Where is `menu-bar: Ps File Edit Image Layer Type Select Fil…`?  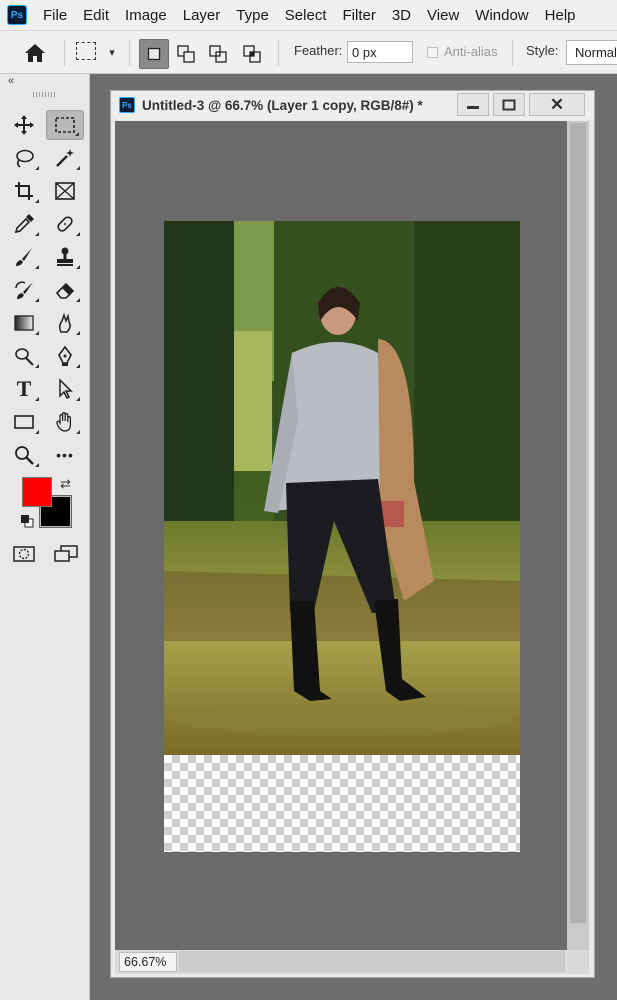
menu-bar: Ps File Edit Image Layer Type Select Fil… is located at coordinates (308, 15).